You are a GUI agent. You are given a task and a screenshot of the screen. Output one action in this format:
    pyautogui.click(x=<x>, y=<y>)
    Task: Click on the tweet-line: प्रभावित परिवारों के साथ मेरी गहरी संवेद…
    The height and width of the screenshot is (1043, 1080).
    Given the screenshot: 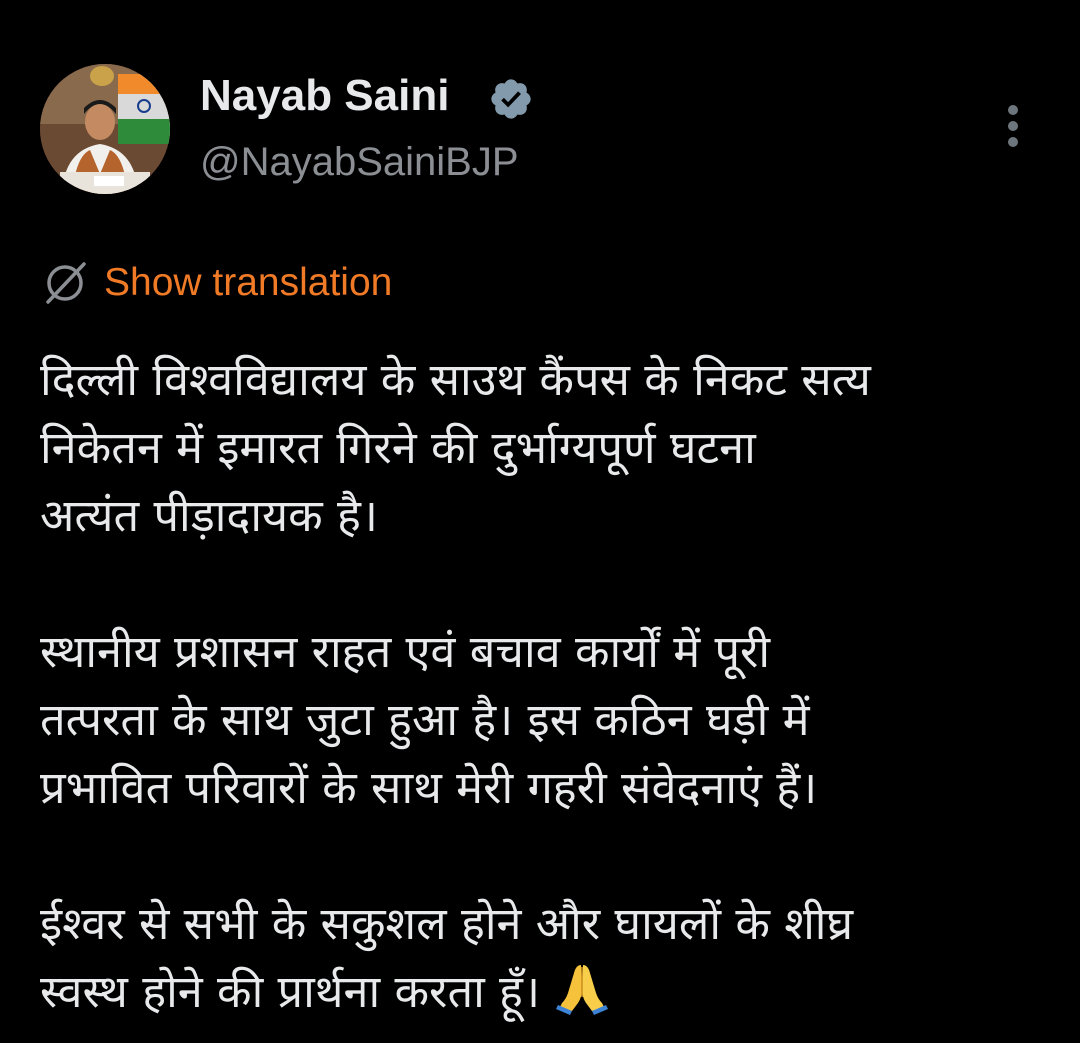 What is the action you would take?
    pyautogui.click(x=429, y=787)
    